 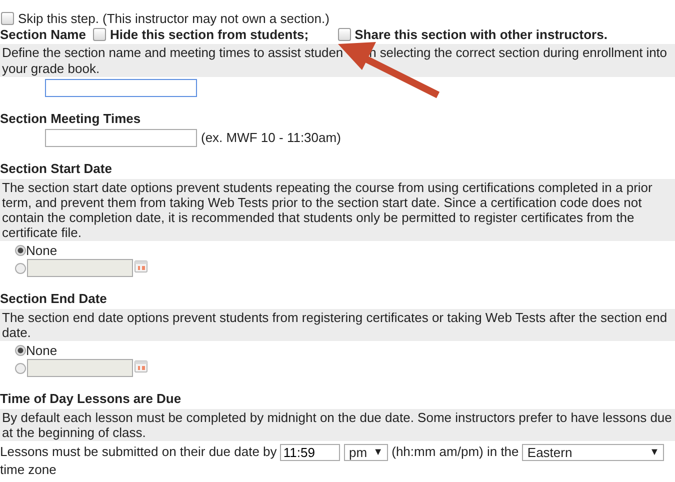 What do you see at coordinates (71, 119) in the screenshot?
I see `section-title: Section Meeting Times` at bounding box center [71, 119].